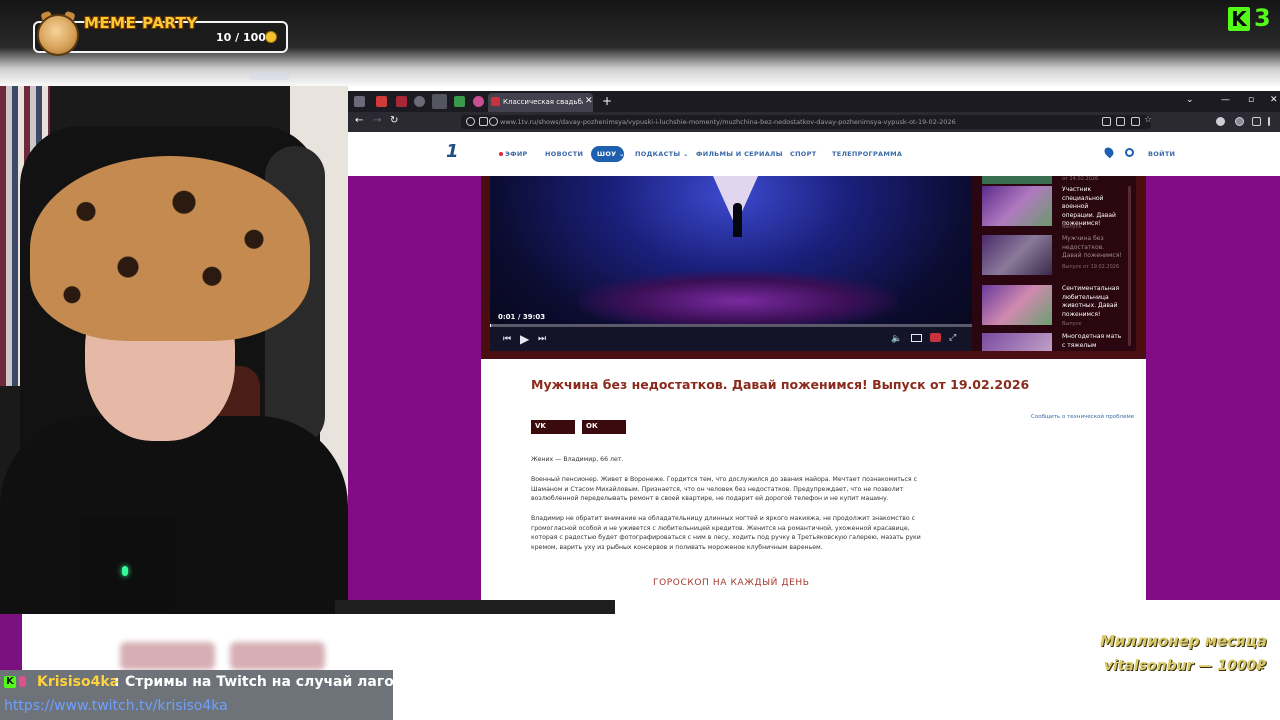 The width and height of the screenshot is (1280, 720). I want to click on previous-icon: ⏮, so click(507, 339).